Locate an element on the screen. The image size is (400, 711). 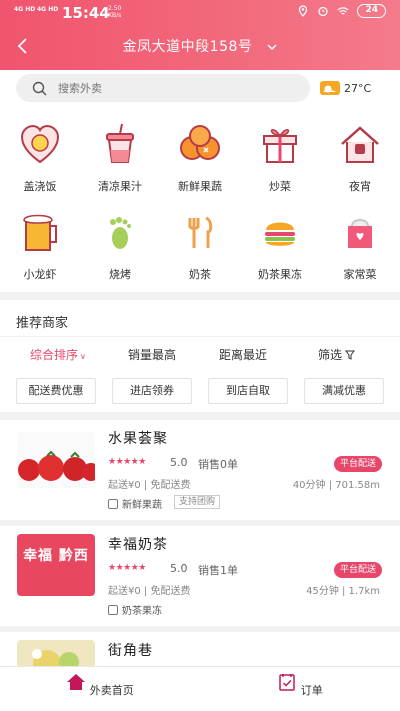
order-icon is located at coordinates (287, 682).